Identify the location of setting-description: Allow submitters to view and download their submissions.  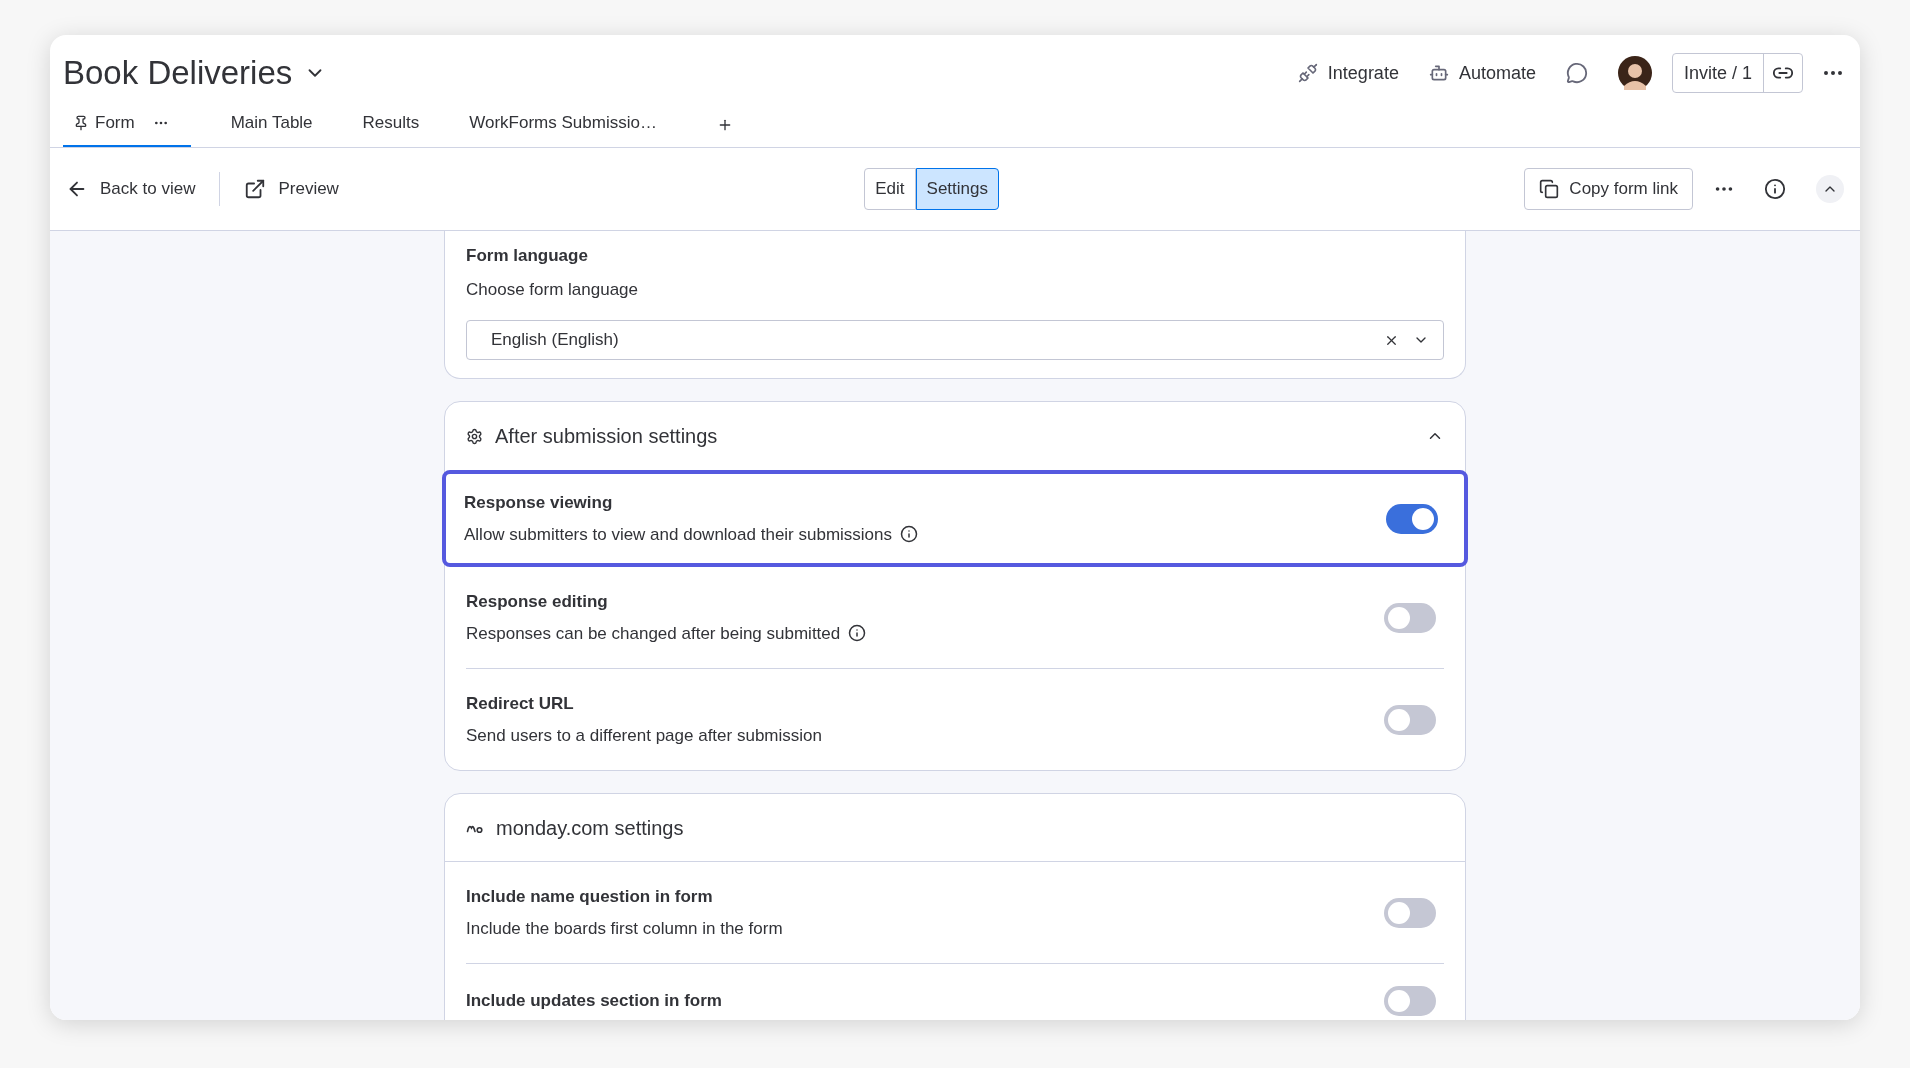
(678, 534).